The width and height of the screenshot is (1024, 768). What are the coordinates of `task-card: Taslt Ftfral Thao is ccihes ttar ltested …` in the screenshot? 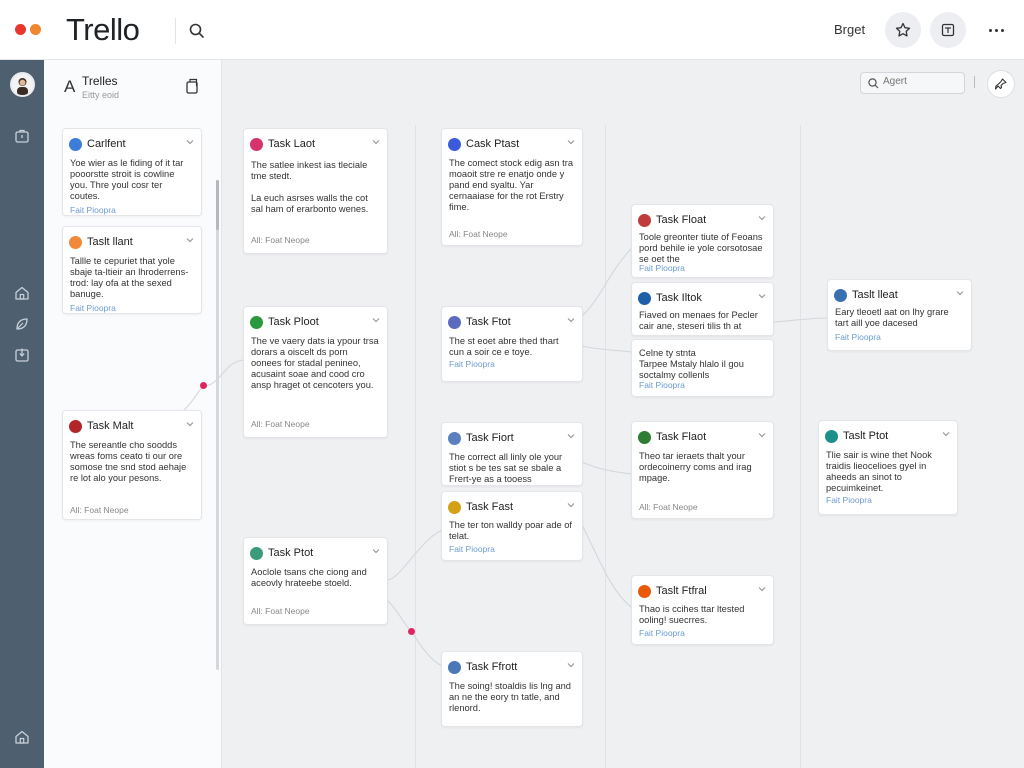 It's located at (702, 610).